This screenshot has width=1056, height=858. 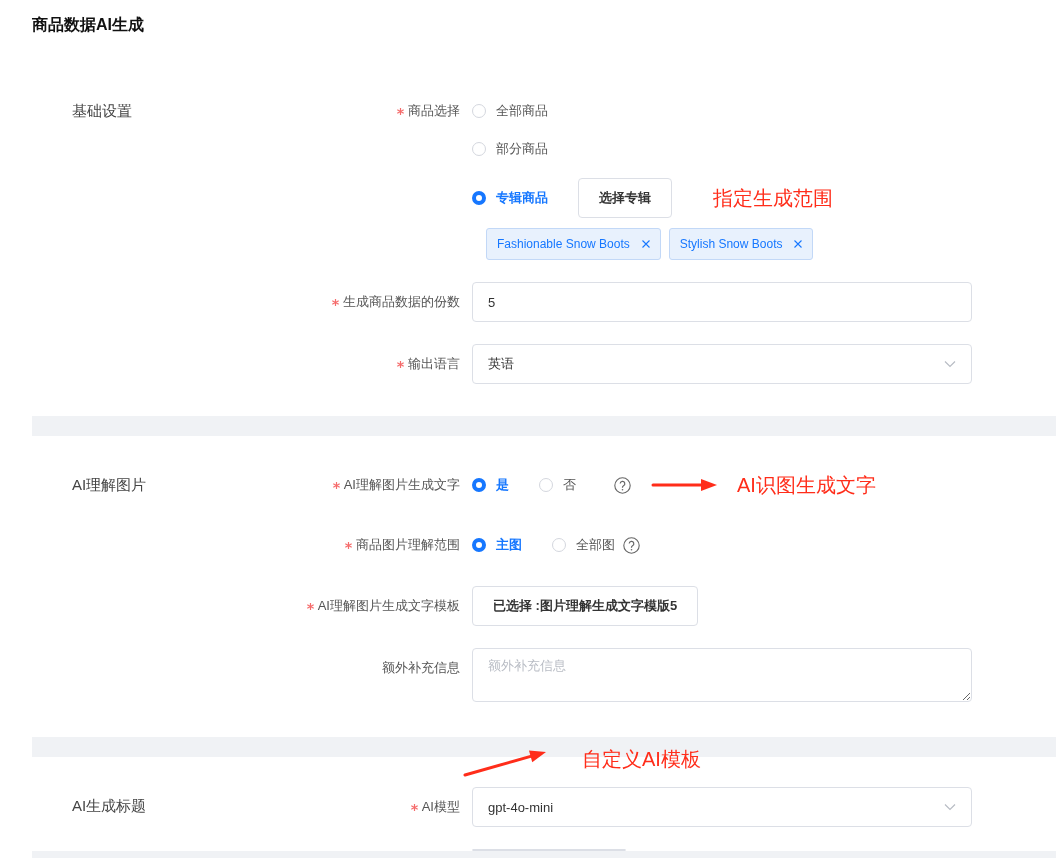 What do you see at coordinates (388, 606) in the screenshot?
I see `field-label: AI理解图片生成文字模板` at bounding box center [388, 606].